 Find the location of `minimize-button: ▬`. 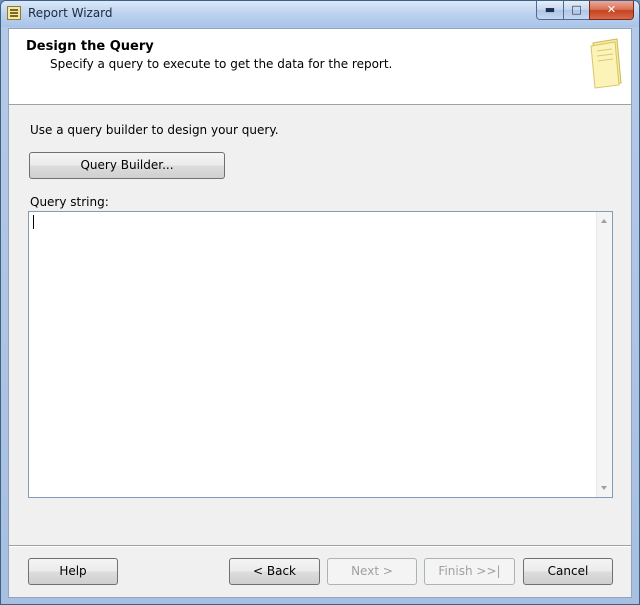

minimize-button: ▬ is located at coordinates (550, 10).